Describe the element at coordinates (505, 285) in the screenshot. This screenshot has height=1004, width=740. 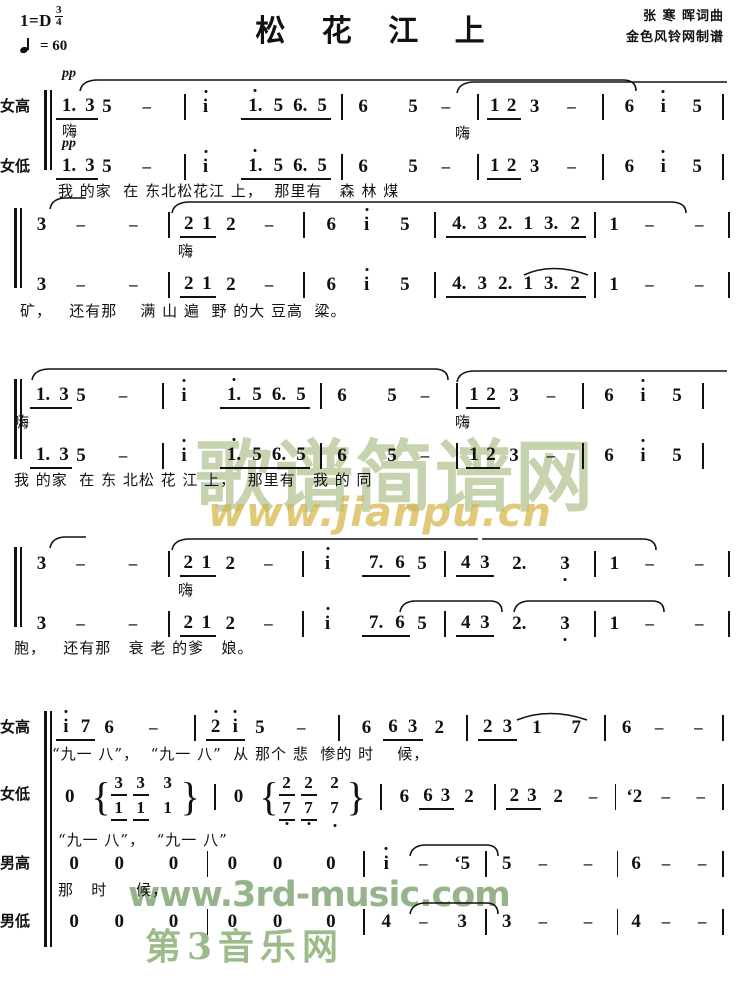
I see `note: 2.` at that location.